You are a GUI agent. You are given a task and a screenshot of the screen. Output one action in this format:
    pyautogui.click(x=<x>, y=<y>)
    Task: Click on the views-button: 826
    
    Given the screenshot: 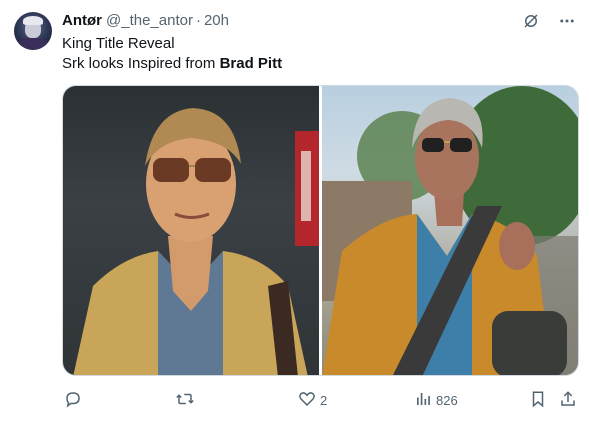 What is the action you would take?
    pyautogui.click(x=436, y=400)
    